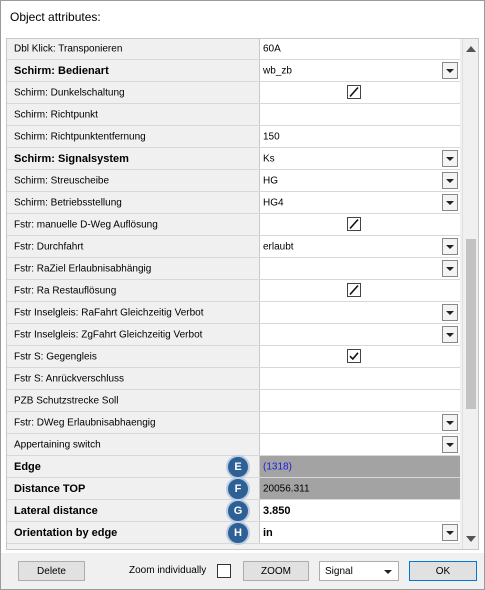  What do you see at coordinates (233, 181) in the screenshot?
I see `attribute-row: Schirm: Streuscheibe HG` at bounding box center [233, 181].